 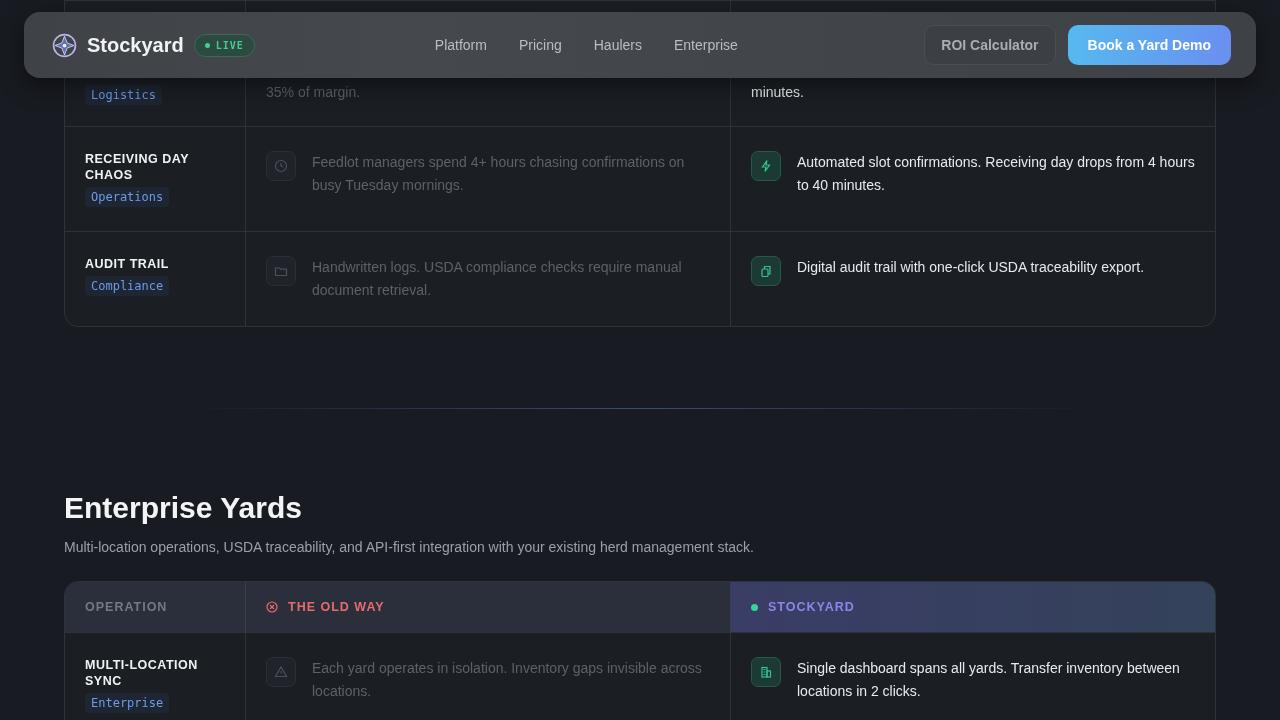 What do you see at coordinates (313, 92) in the screenshot?
I see `old-way-text: 35% of margin.` at bounding box center [313, 92].